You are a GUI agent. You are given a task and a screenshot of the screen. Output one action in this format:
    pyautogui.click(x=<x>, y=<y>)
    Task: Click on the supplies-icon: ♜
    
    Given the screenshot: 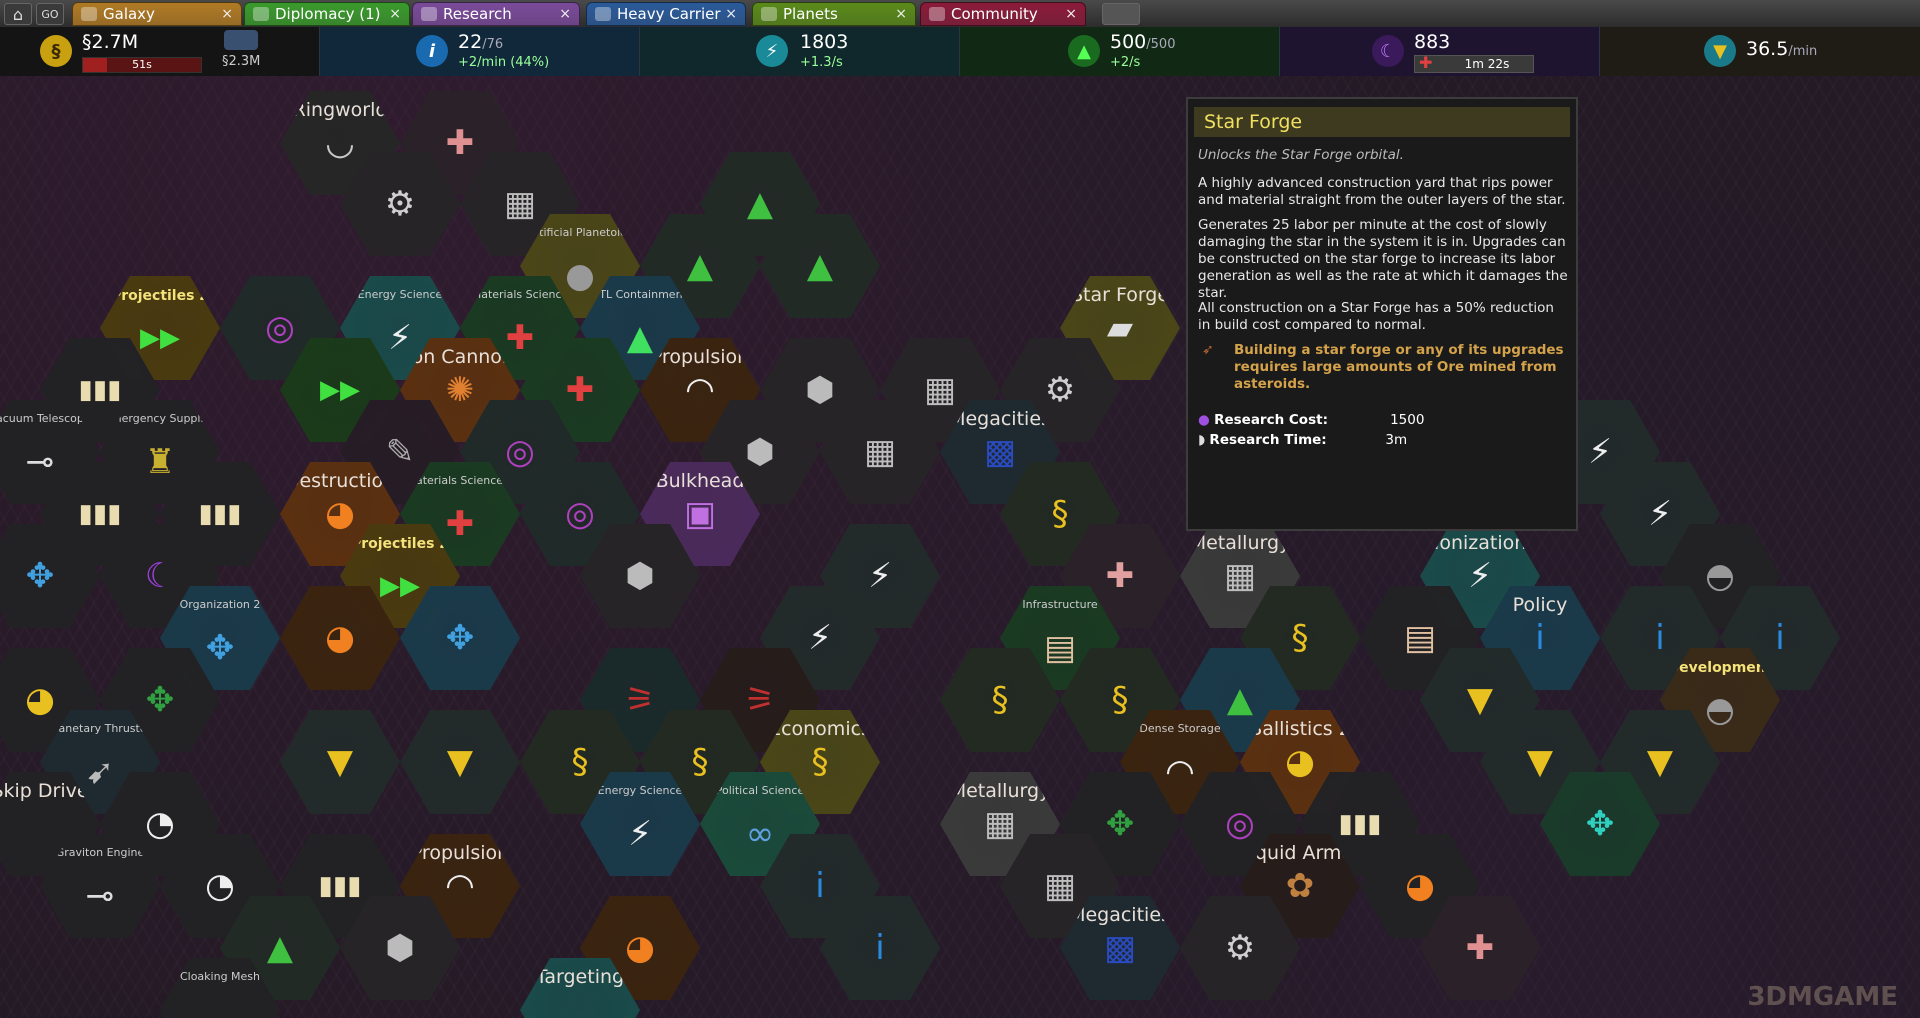 What is the action you would take?
    pyautogui.click(x=160, y=462)
    